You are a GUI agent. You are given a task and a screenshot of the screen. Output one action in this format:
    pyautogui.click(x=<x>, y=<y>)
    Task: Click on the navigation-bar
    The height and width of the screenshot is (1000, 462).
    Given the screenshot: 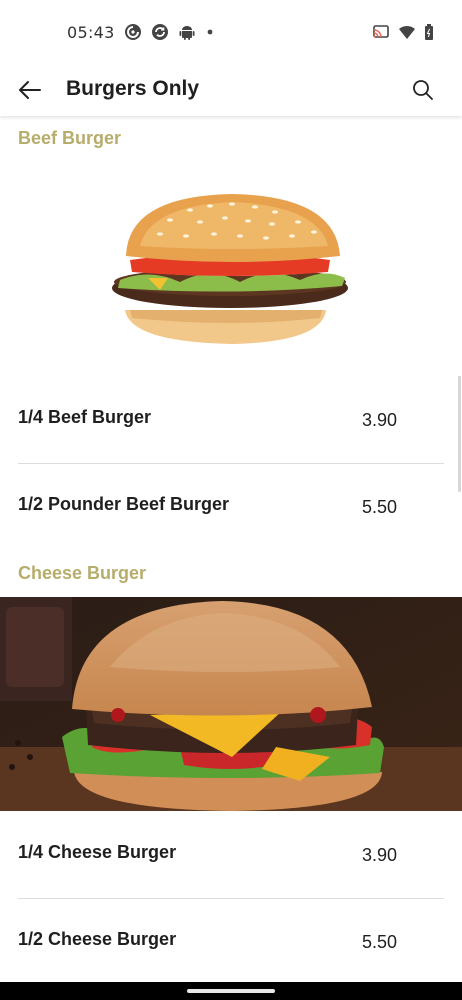 What is the action you would take?
    pyautogui.click(x=231, y=991)
    